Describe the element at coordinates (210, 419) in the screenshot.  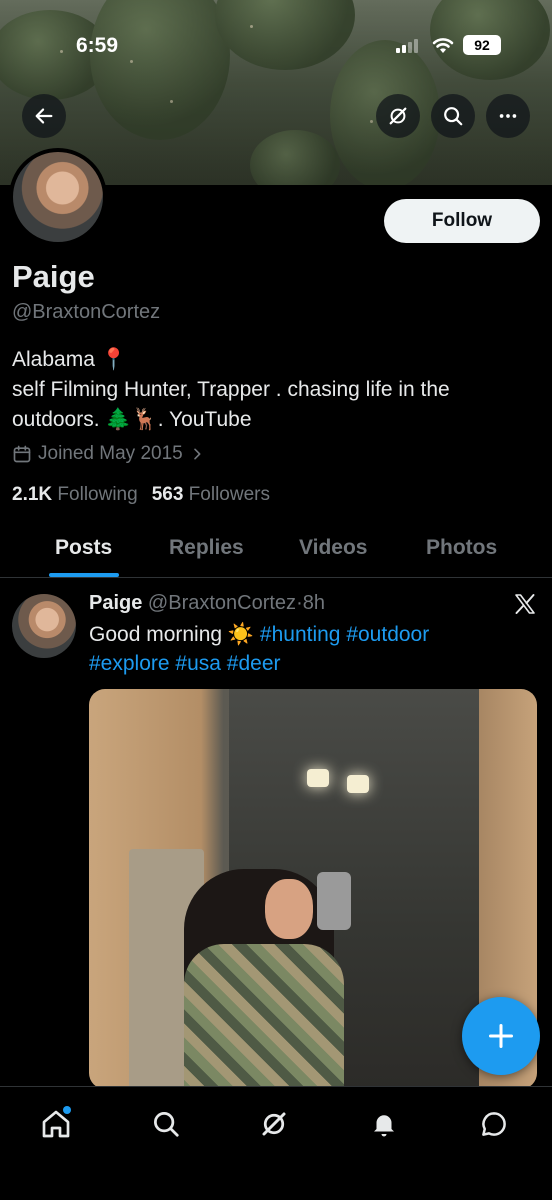
I see `bio-youtube-link: YouTube` at that location.